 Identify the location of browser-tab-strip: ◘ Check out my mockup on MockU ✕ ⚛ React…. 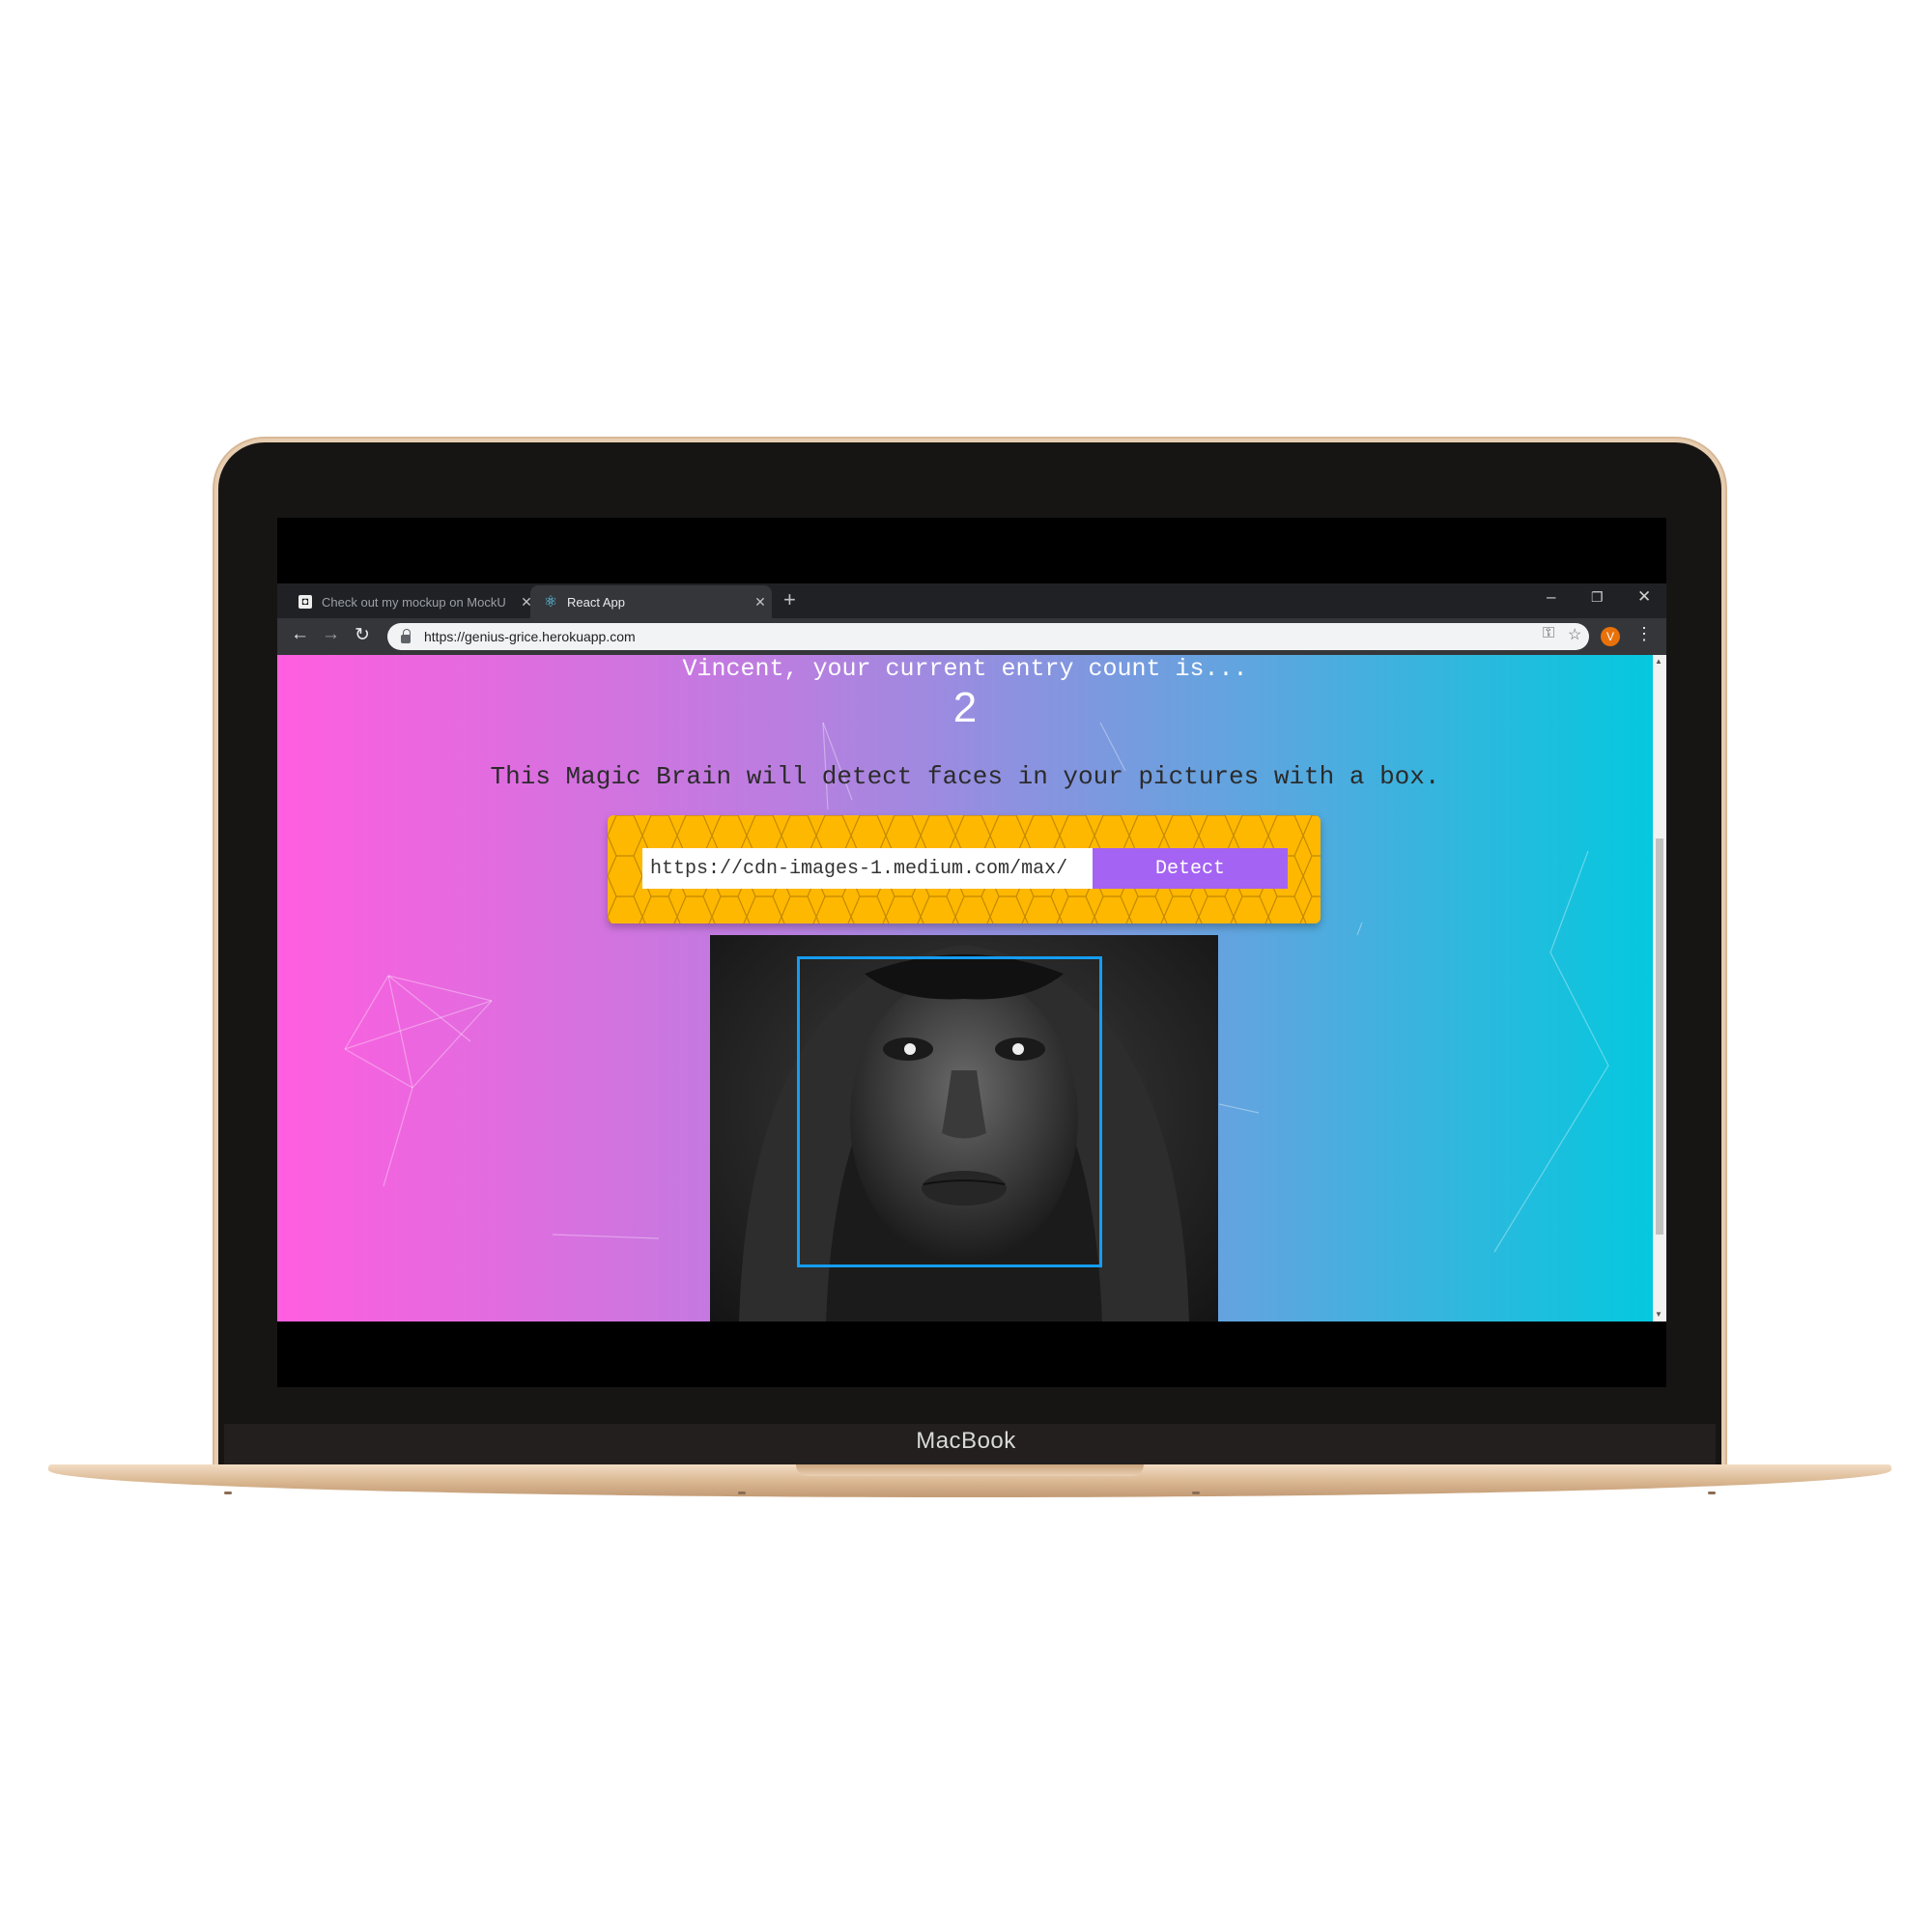
(971, 600).